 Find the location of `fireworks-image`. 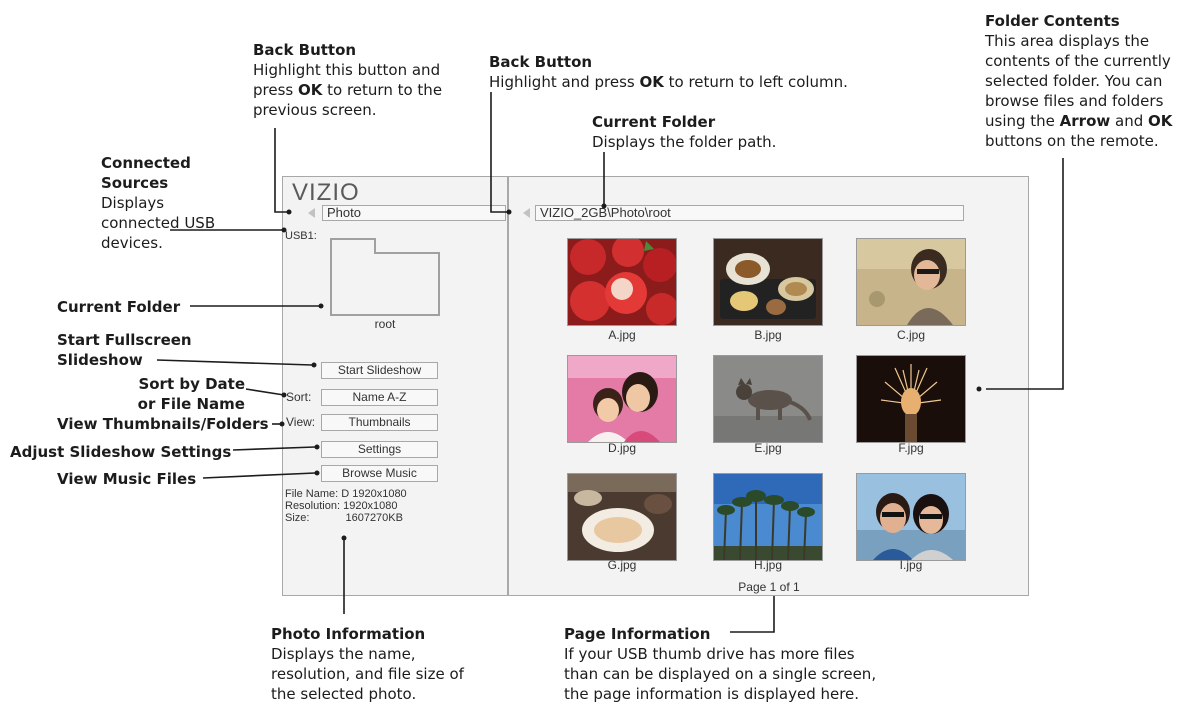

fireworks-image is located at coordinates (911, 399).